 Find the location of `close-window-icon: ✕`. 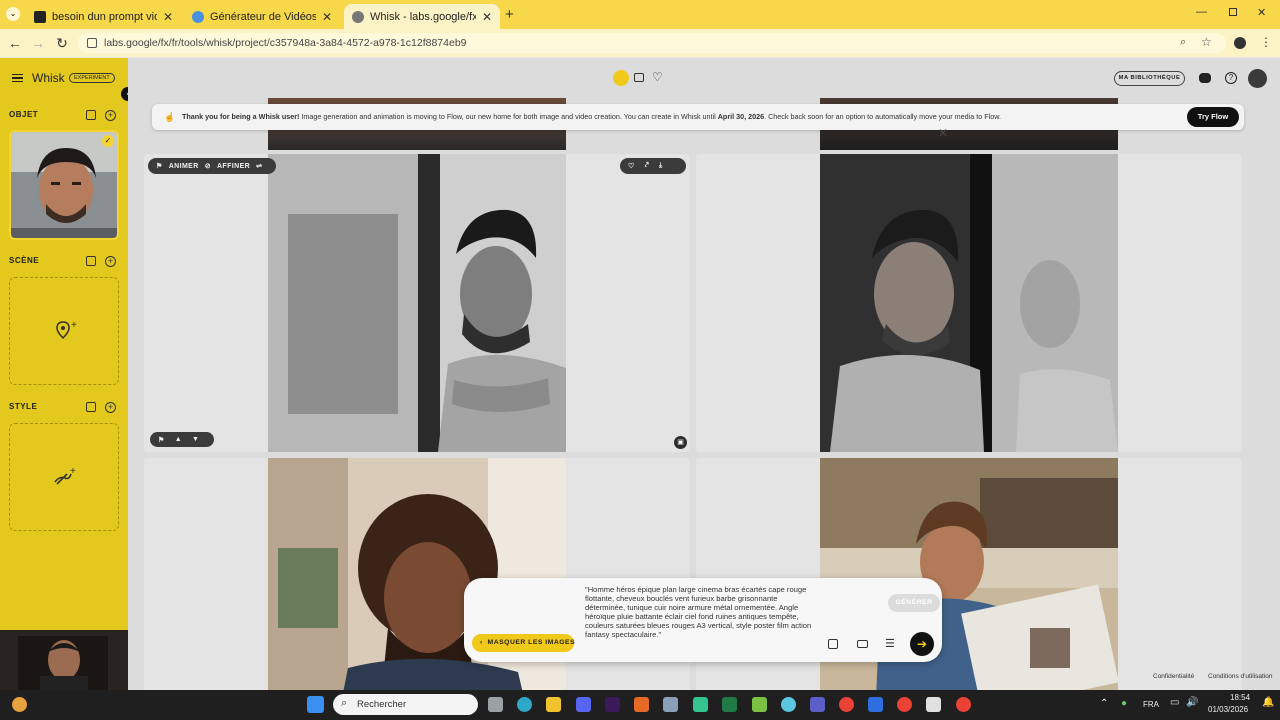

close-window-icon: ✕ is located at coordinates (1261, 12).